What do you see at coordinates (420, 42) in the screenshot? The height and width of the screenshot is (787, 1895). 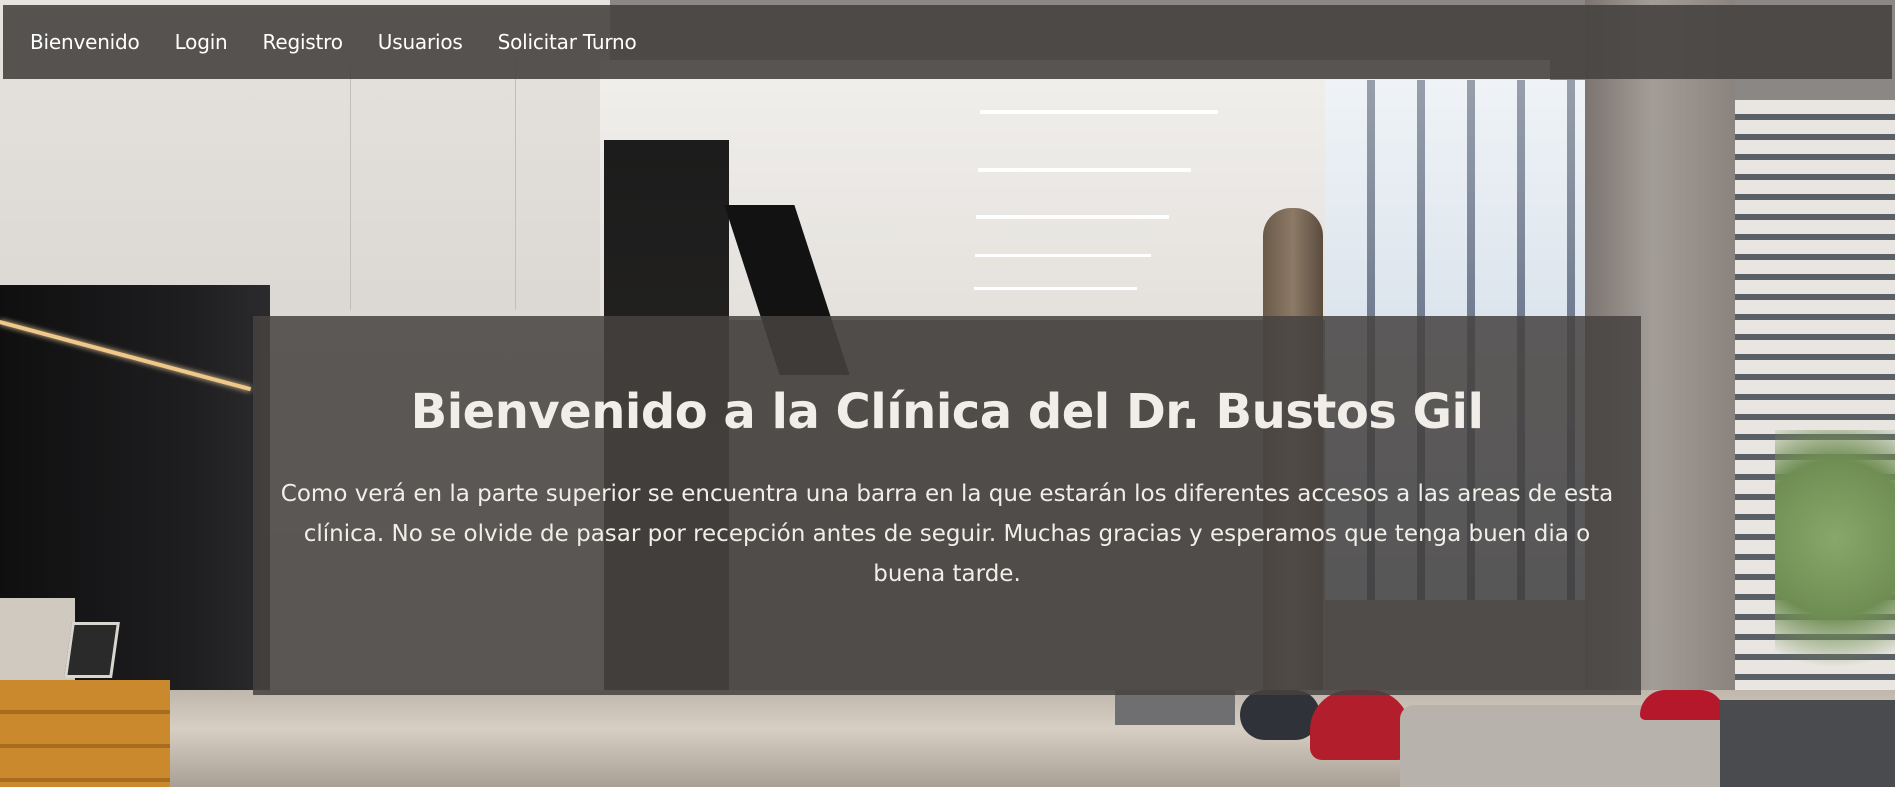 I see `nav-link-usuarios: Usuarios` at bounding box center [420, 42].